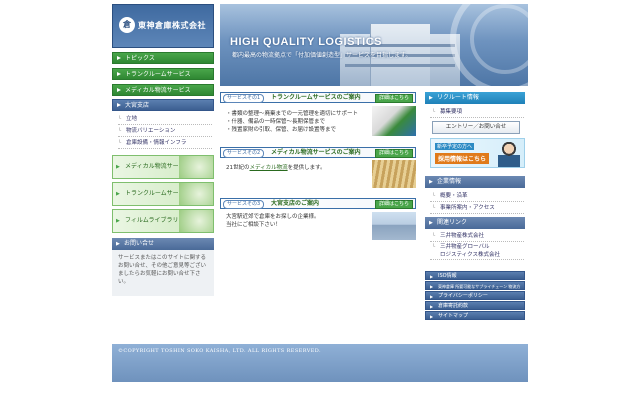 Image resolution: width=640 pixels, height=400 pixels. I want to click on company-logo: 倉 東神倉庫株式会社, so click(163, 26).